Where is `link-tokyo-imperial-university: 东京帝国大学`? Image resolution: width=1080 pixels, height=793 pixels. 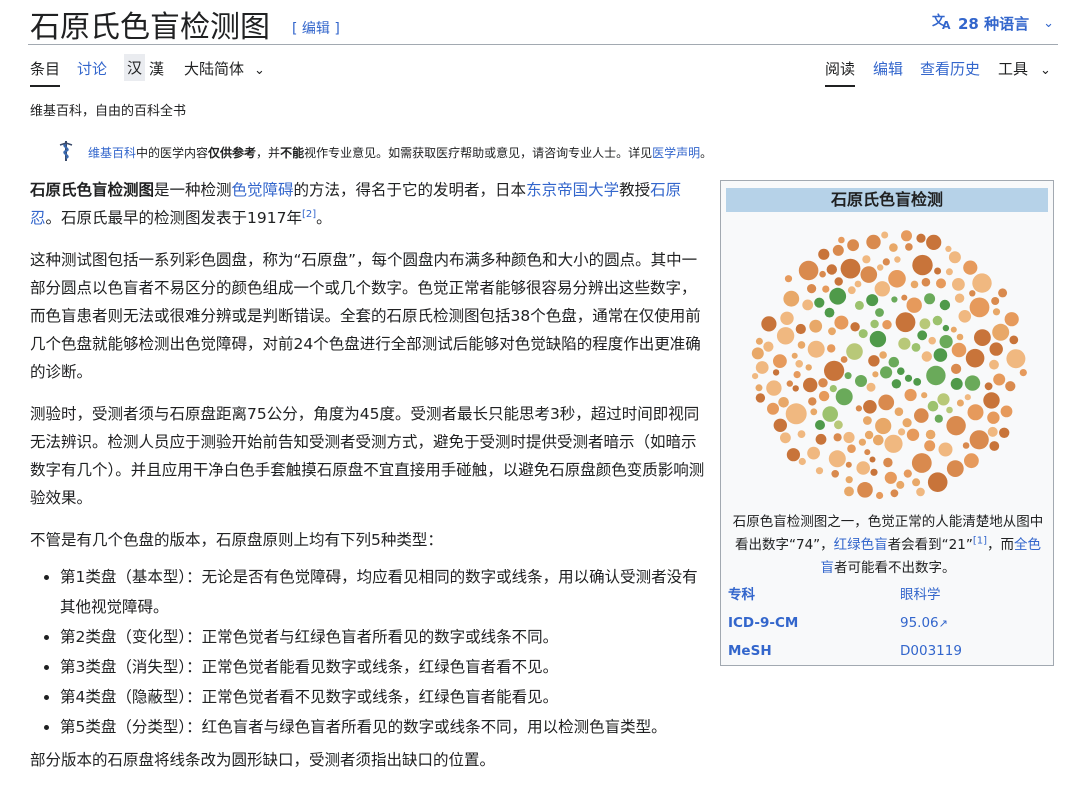 link-tokyo-imperial-university: 东京帝国大学 is located at coordinates (572, 190).